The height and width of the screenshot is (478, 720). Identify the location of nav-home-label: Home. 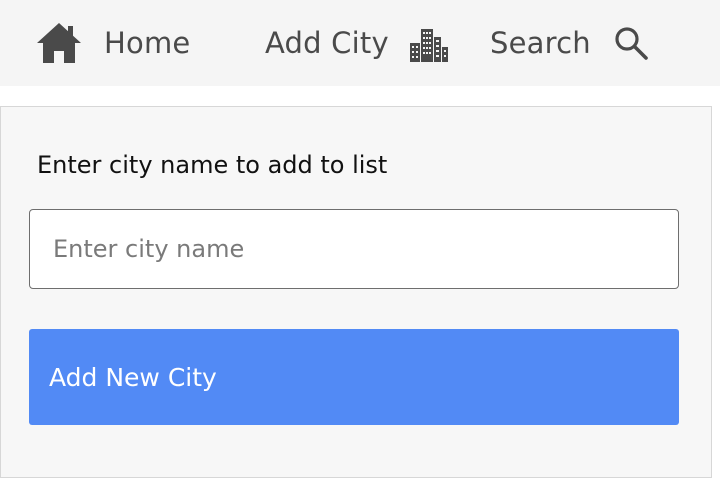
(147, 42).